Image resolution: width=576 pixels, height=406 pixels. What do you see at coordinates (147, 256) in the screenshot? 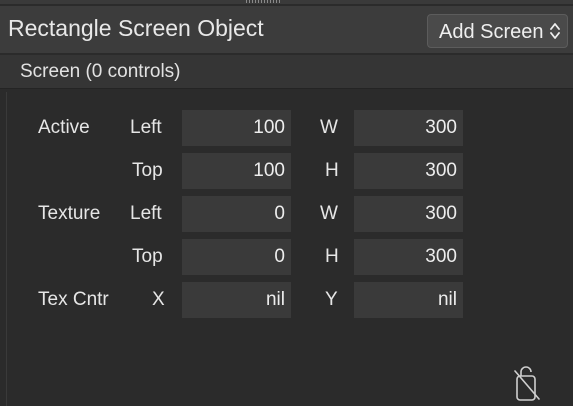
I see `texture-top-label: Top` at bounding box center [147, 256].